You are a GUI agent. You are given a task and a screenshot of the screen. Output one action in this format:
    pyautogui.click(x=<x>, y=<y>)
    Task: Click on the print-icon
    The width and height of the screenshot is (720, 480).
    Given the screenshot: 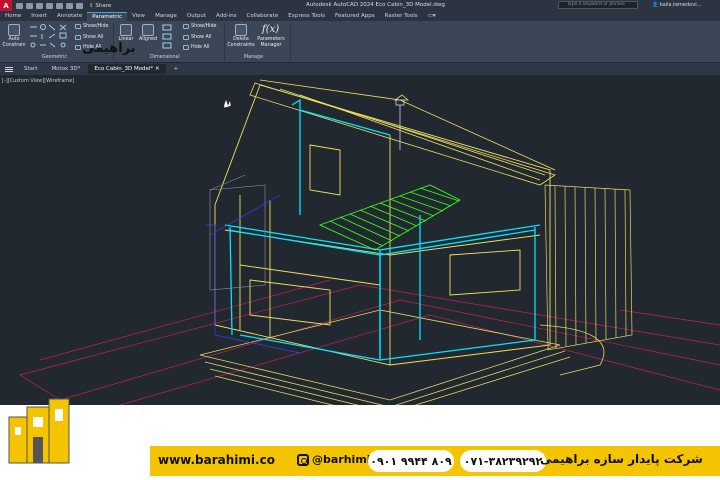 What is the action you would take?
    pyautogui.click(x=59, y=5)
    